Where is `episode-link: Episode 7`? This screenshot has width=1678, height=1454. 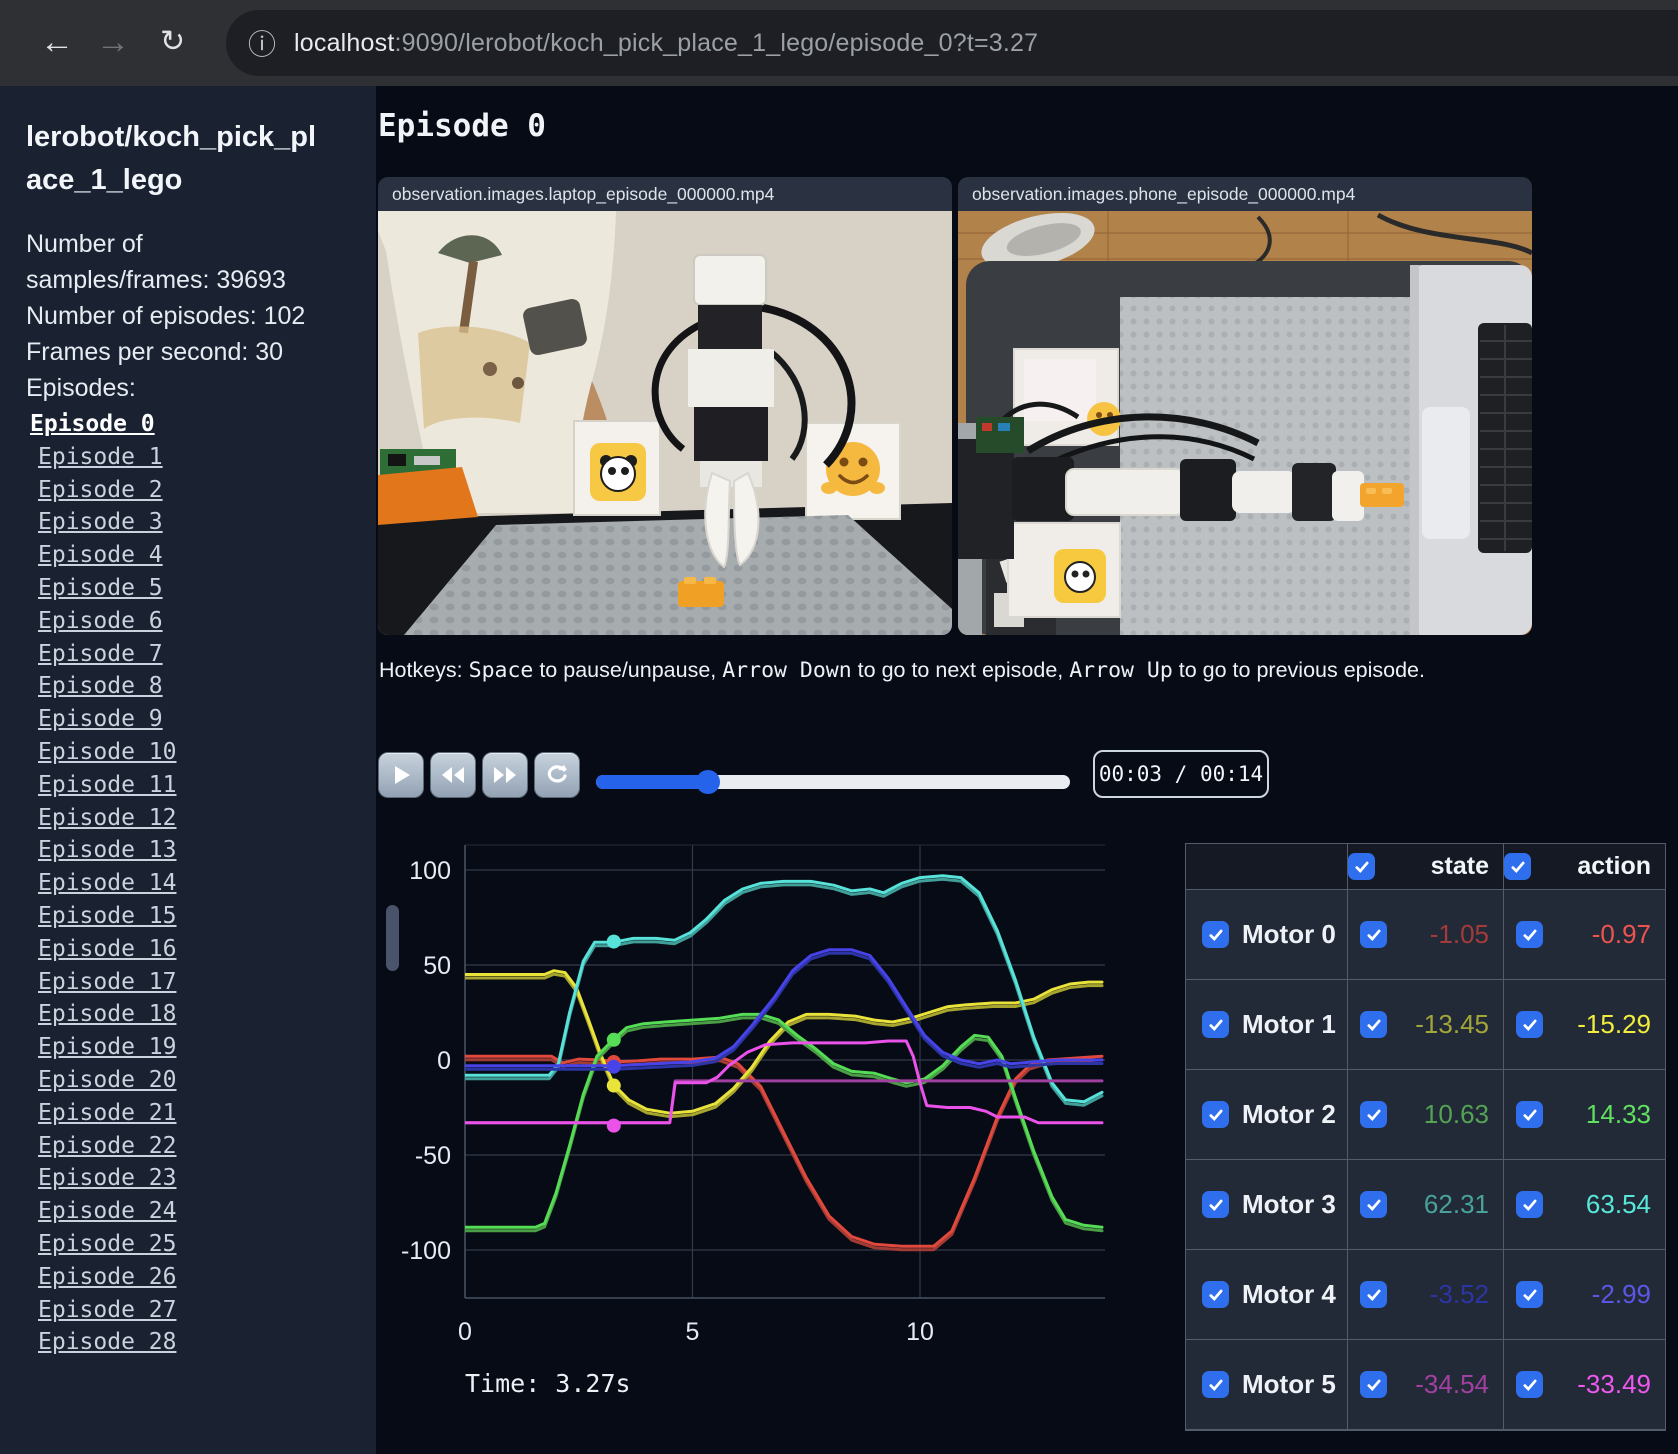
episode-link: Episode 7 is located at coordinates (207, 654).